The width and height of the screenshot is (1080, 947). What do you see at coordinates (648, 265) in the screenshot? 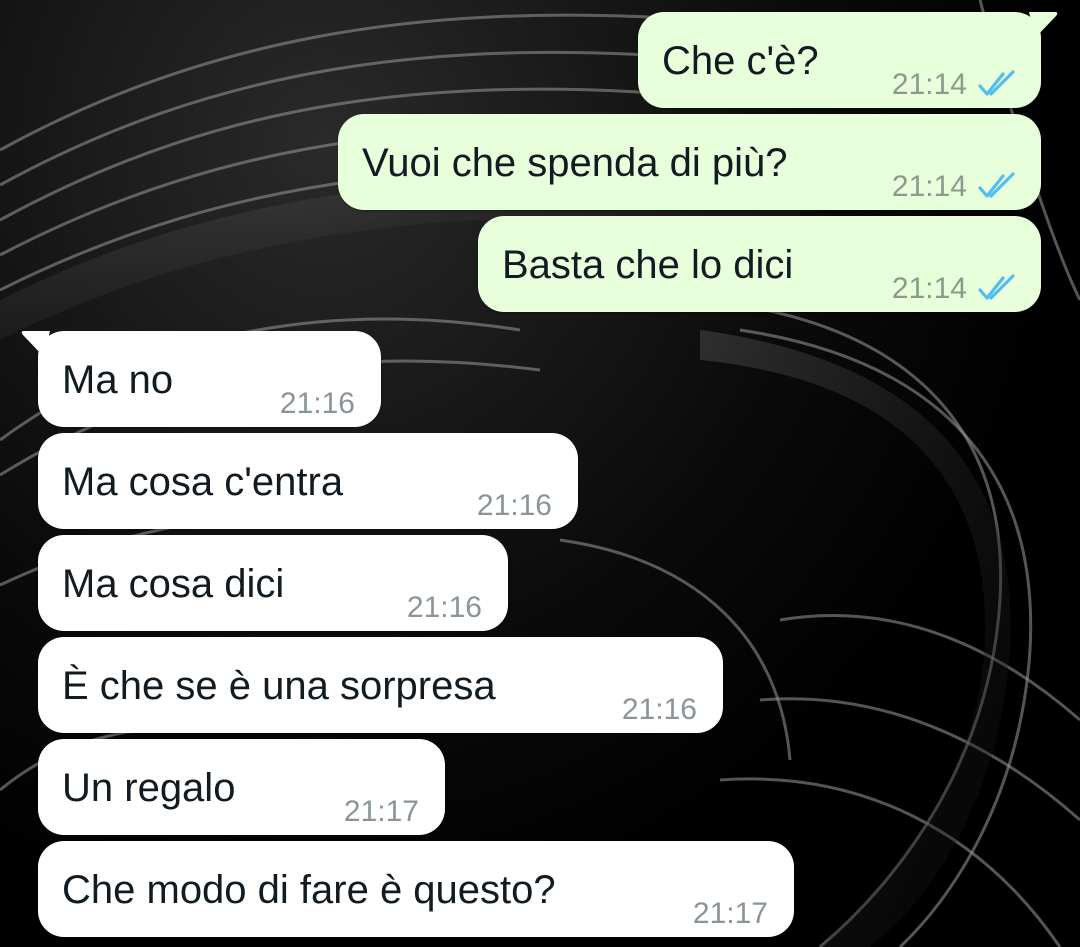
I see `message-text: Basta che lo dici` at bounding box center [648, 265].